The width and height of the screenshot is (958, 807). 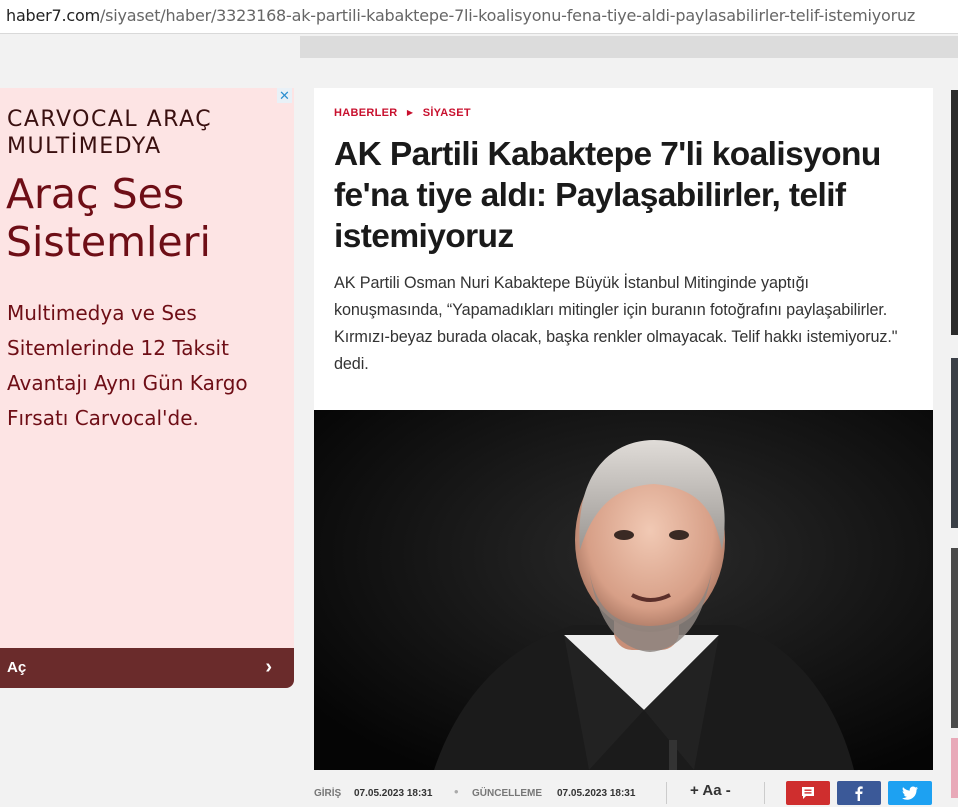 What do you see at coordinates (507, 793) in the screenshot?
I see `updated-label: GÜNCELLEME` at bounding box center [507, 793].